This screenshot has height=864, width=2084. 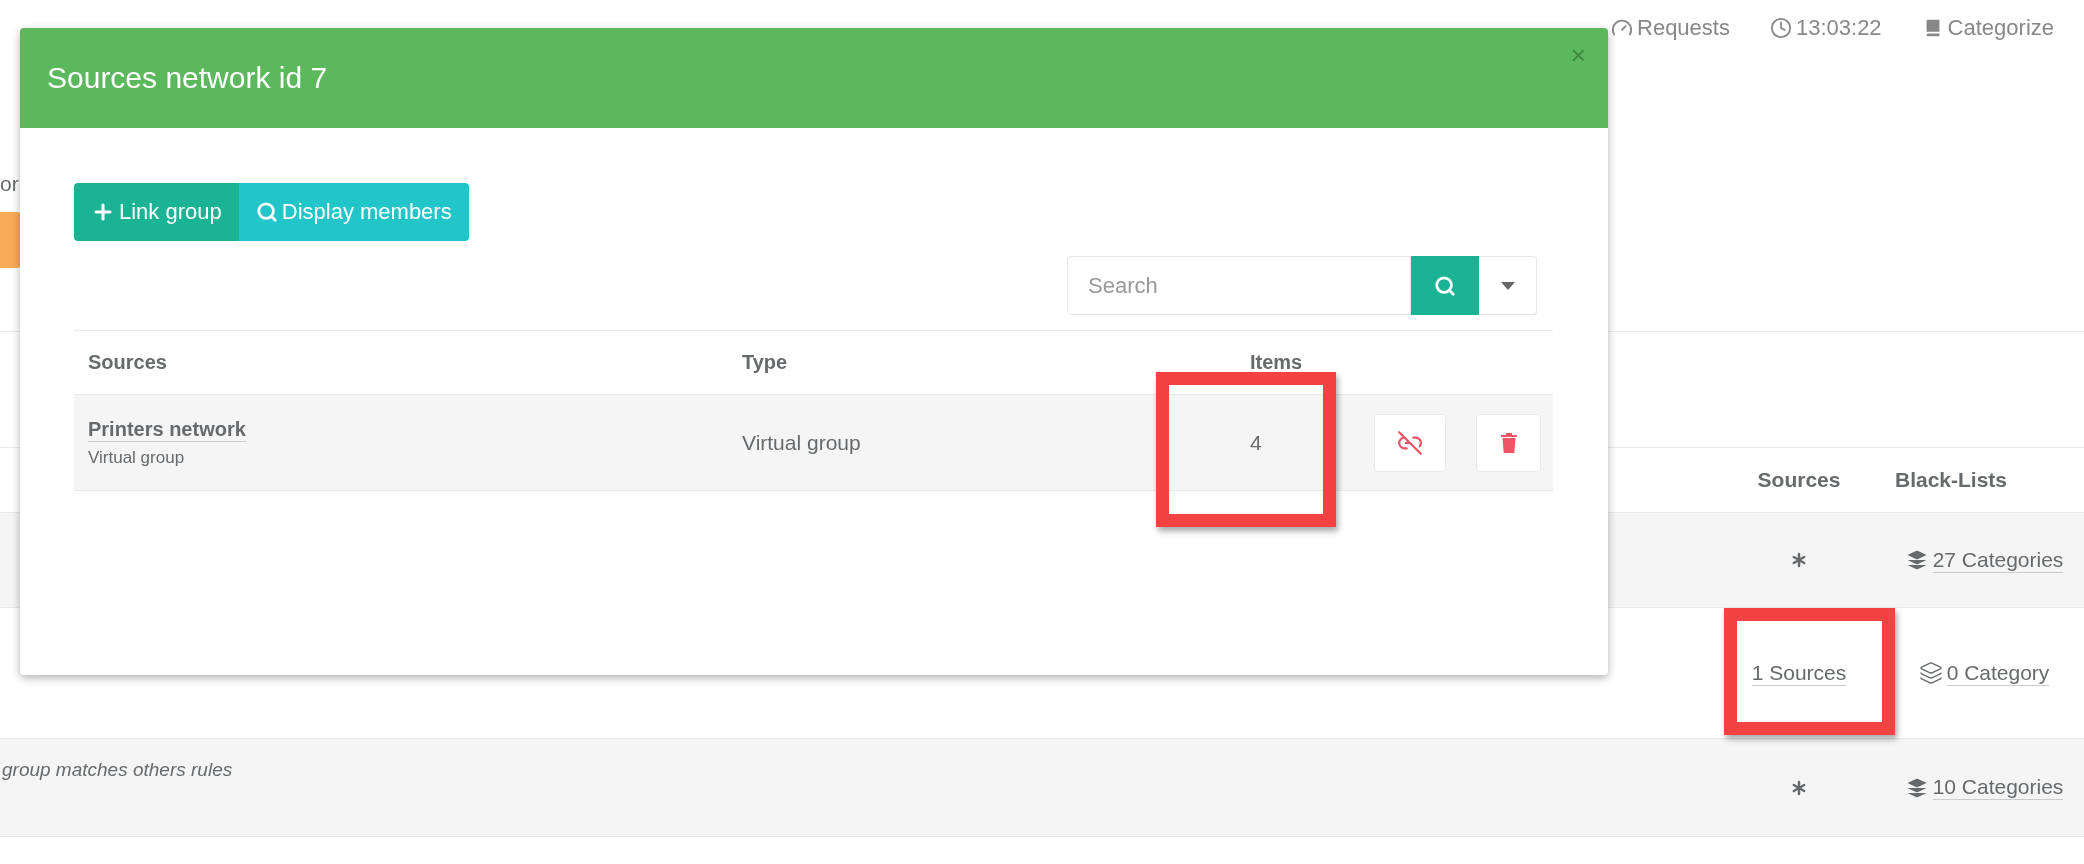 I want to click on search-button, so click(x=1445, y=285).